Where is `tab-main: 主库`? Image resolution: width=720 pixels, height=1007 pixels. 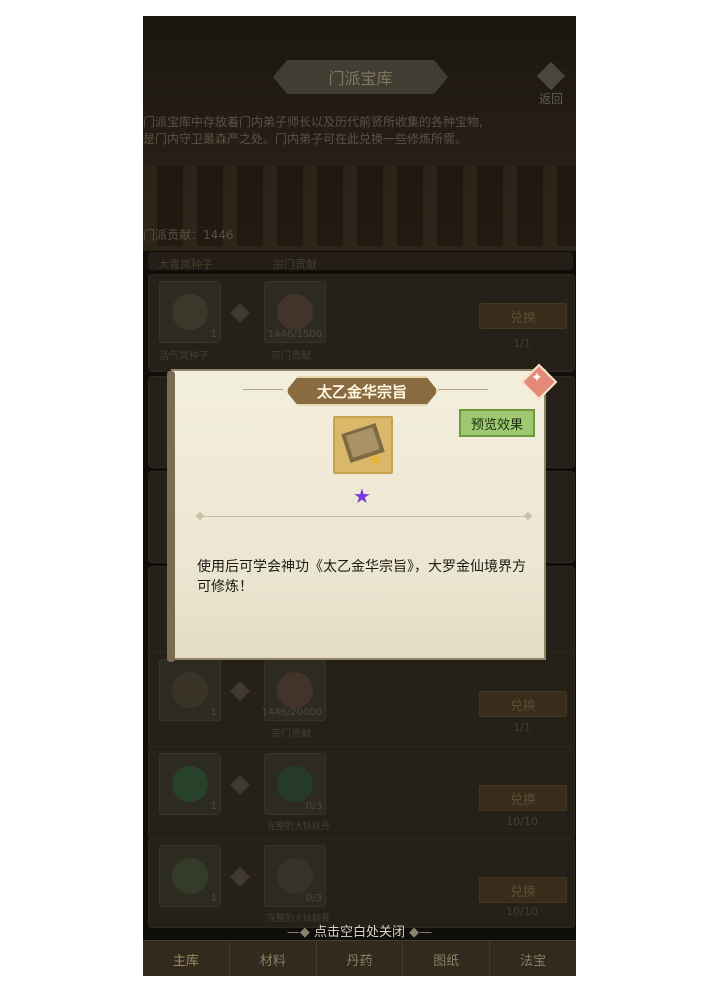
tab-main: 主库 is located at coordinates (186, 958).